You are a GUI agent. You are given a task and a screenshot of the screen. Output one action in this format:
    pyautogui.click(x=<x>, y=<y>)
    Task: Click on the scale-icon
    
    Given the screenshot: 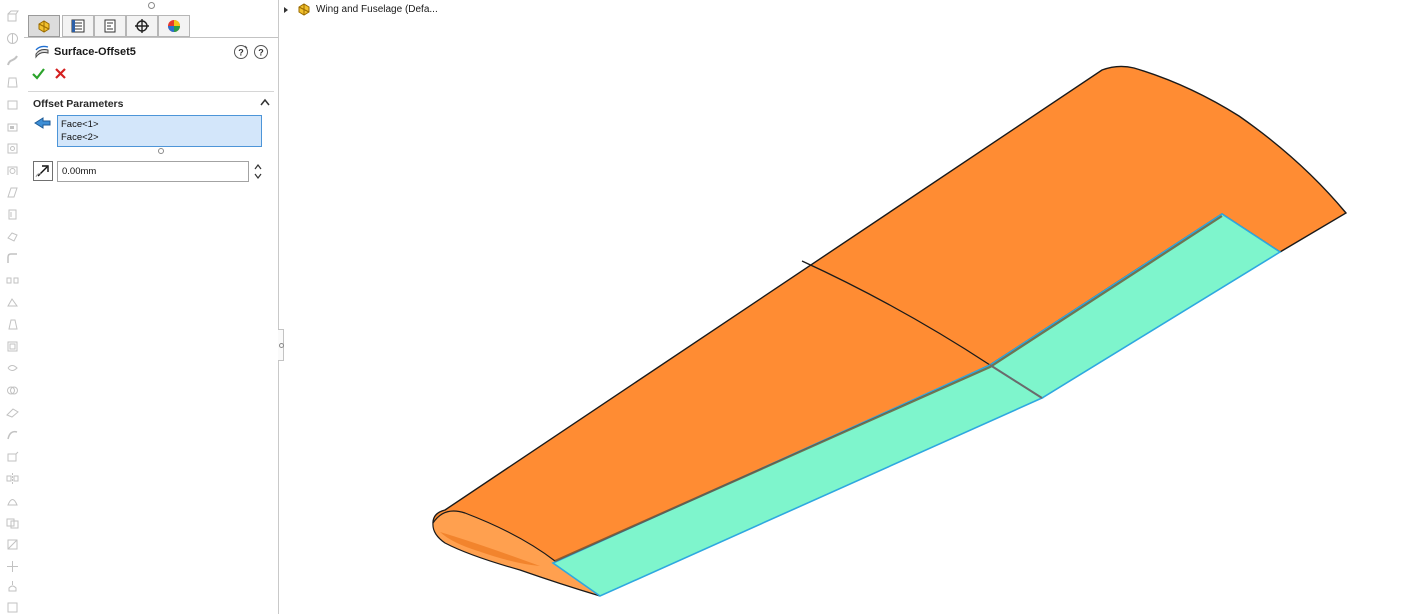 What is the action you would take?
    pyautogui.click(x=12, y=586)
    